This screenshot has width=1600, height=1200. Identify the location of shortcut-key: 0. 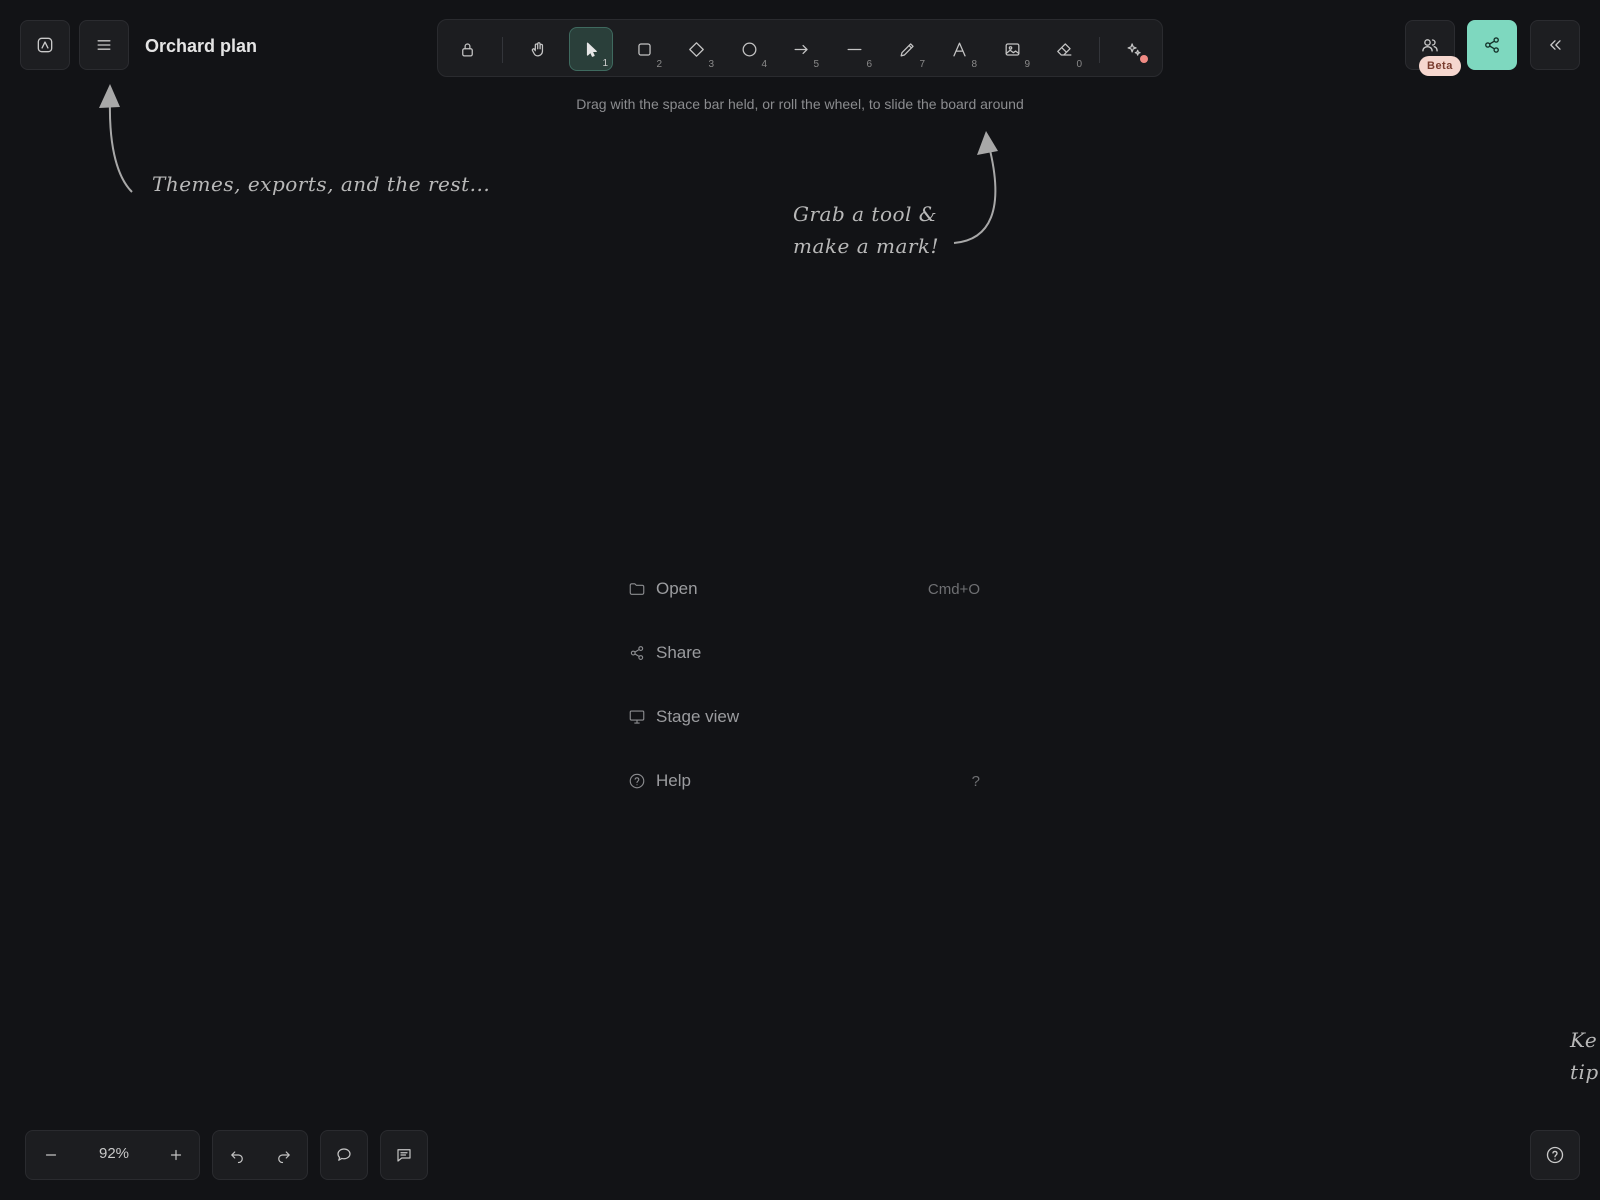
(1079, 64).